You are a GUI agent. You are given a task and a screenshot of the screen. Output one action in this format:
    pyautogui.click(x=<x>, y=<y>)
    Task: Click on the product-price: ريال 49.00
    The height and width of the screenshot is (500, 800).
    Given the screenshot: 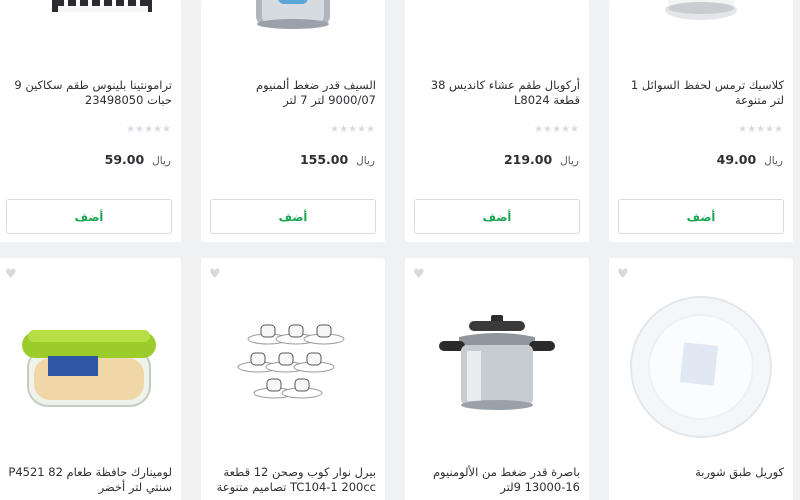 What is the action you would take?
    pyautogui.click(x=750, y=159)
    